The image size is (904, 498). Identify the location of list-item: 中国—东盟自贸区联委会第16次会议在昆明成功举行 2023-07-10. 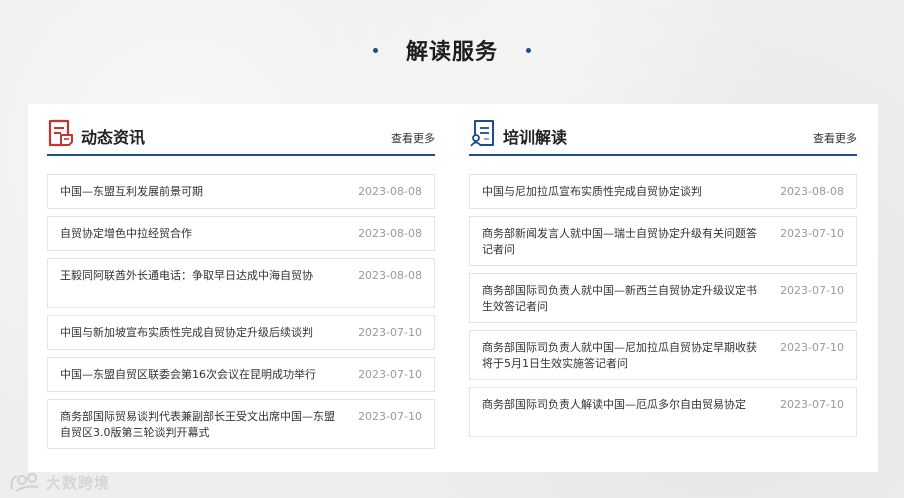
(241, 374).